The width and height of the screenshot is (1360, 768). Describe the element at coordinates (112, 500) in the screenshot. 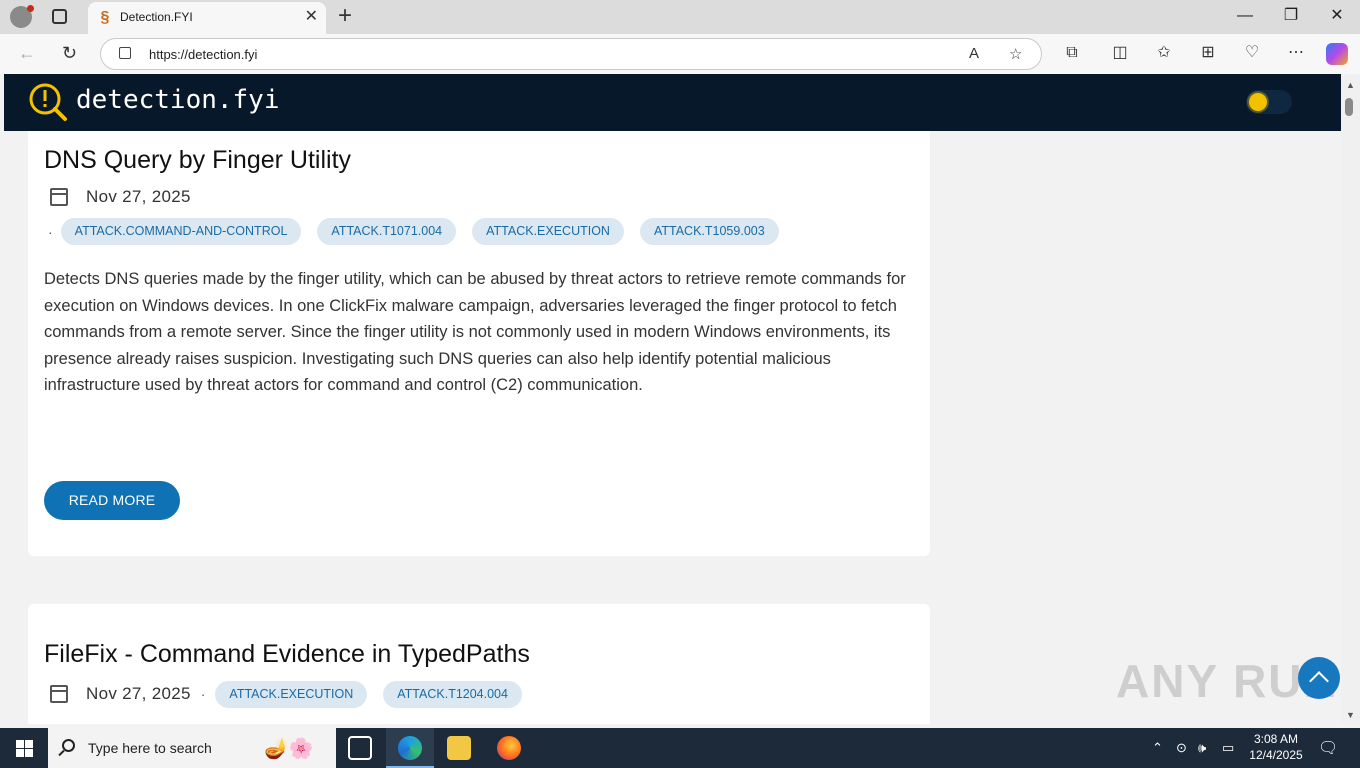

I see `read-more-button: READ MORE` at that location.